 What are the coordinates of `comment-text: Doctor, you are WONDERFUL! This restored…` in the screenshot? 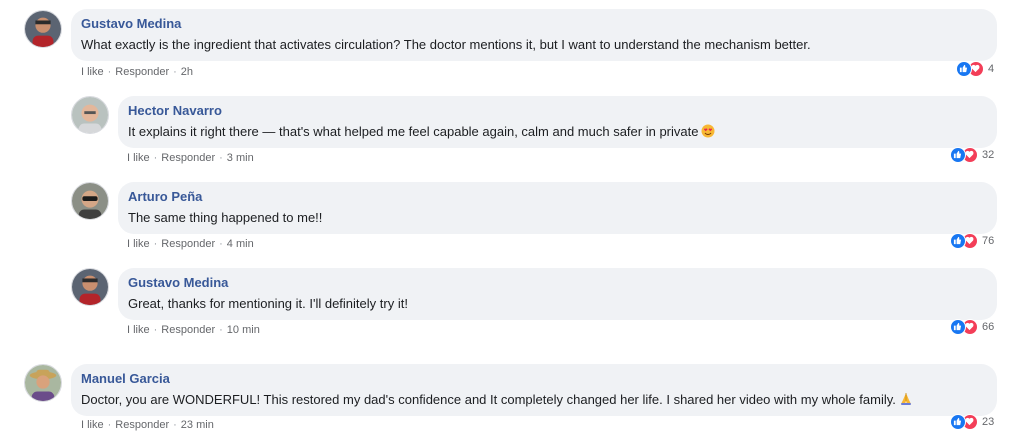 It's located at (534, 400).